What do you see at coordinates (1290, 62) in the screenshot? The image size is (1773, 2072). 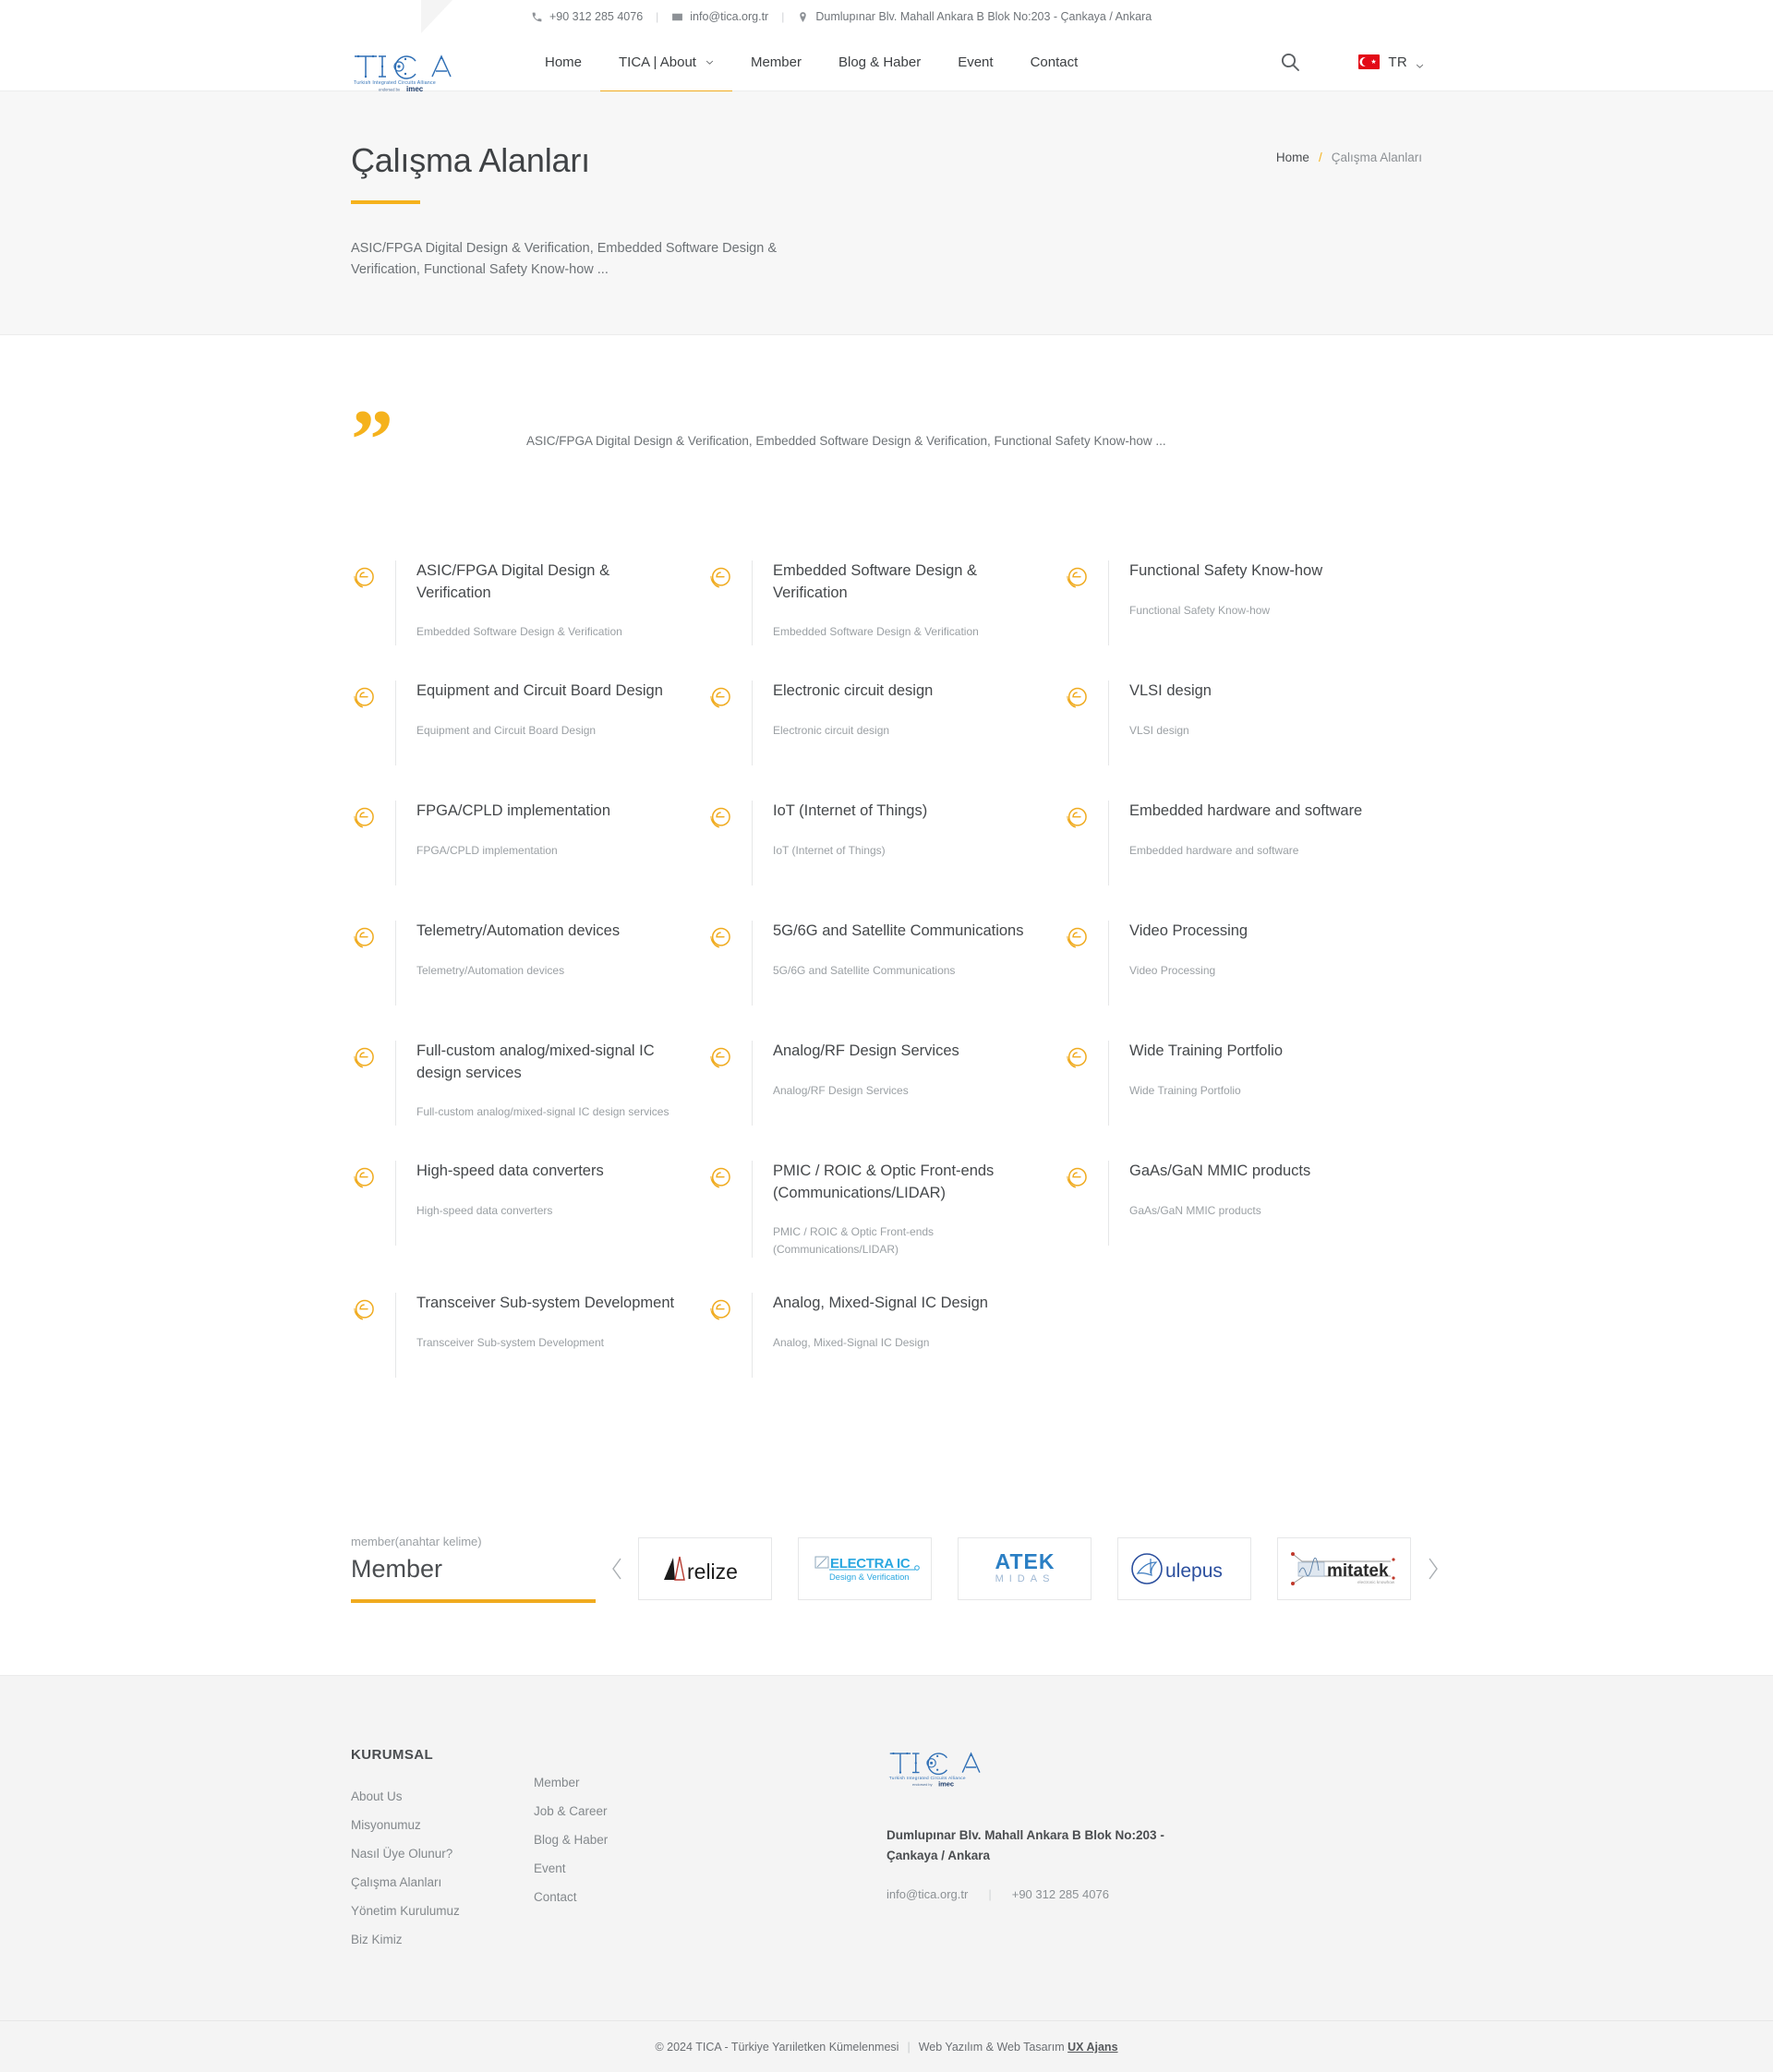 I see `search-icon` at bounding box center [1290, 62].